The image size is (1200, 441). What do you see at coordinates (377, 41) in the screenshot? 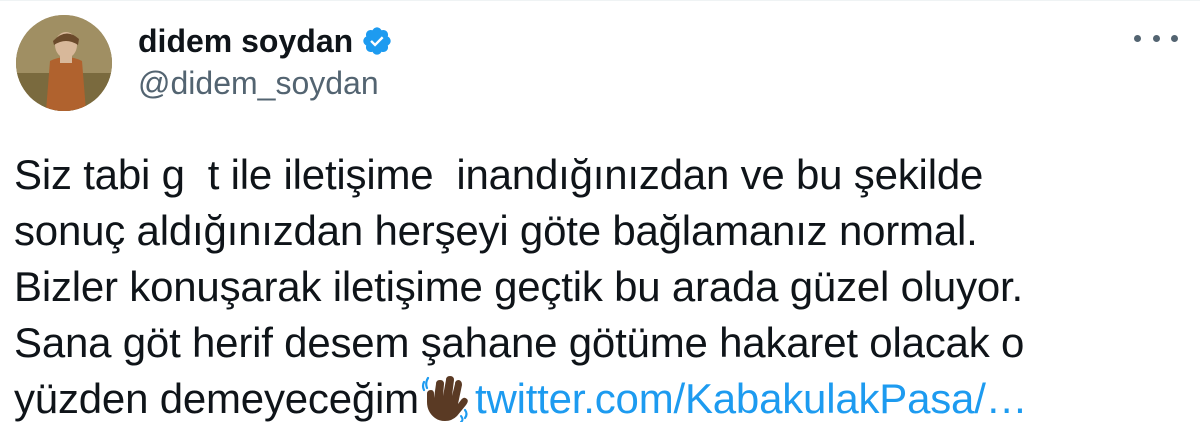
I see `verified-badge-icon` at bounding box center [377, 41].